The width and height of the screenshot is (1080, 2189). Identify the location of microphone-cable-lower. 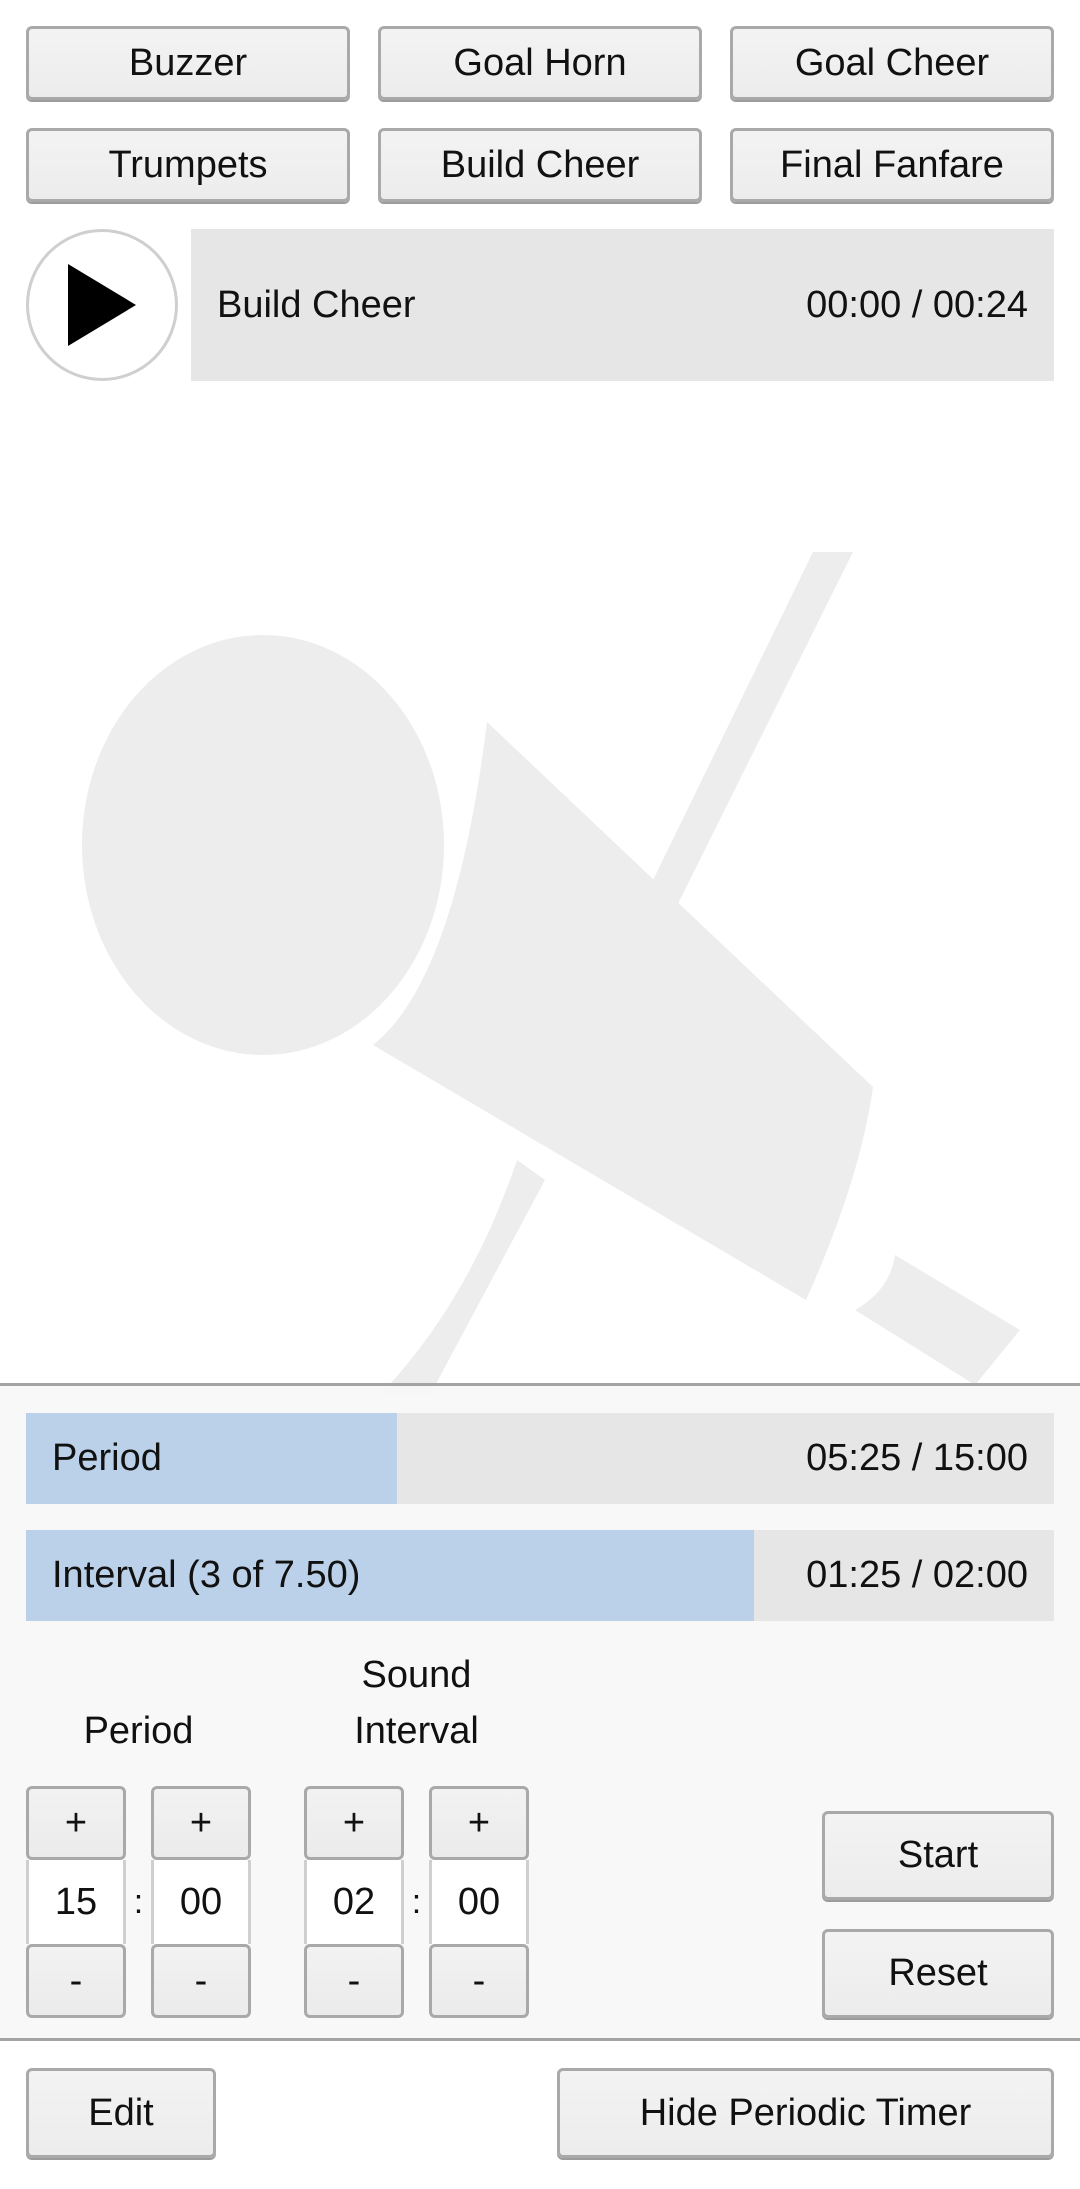
(462, 1277).